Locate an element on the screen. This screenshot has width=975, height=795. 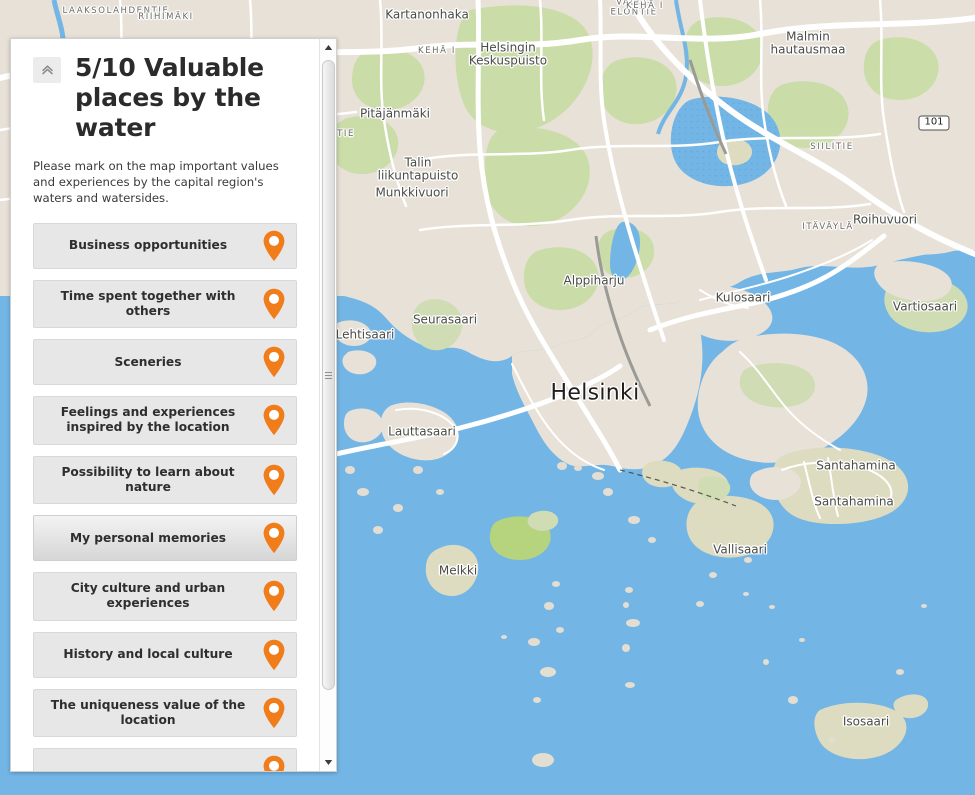
panel-scrollbar is located at coordinates (327, 405).